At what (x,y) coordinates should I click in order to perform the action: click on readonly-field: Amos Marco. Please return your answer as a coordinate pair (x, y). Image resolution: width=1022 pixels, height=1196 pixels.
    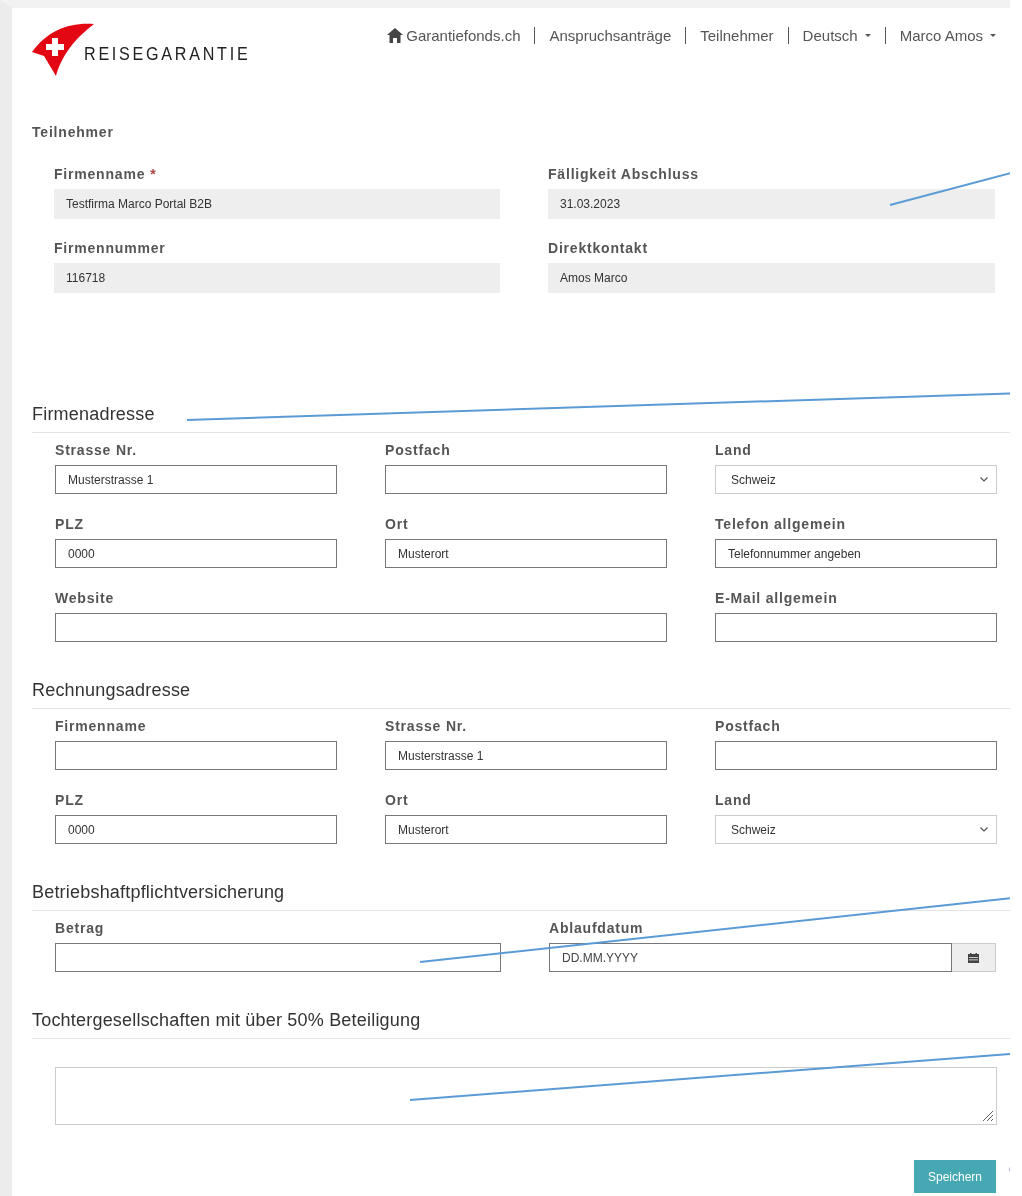
    Looking at the image, I should click on (771, 278).